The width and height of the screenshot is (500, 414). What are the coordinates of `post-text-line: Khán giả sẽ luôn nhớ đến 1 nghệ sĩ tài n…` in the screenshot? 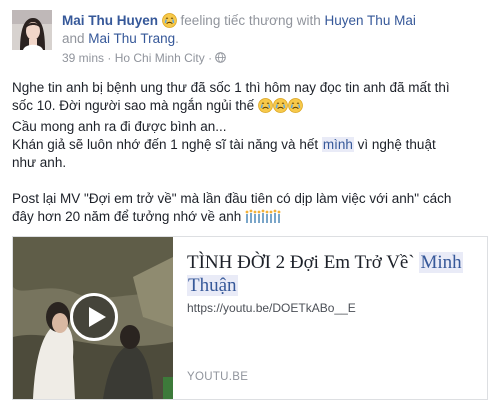 It's located at (224, 144).